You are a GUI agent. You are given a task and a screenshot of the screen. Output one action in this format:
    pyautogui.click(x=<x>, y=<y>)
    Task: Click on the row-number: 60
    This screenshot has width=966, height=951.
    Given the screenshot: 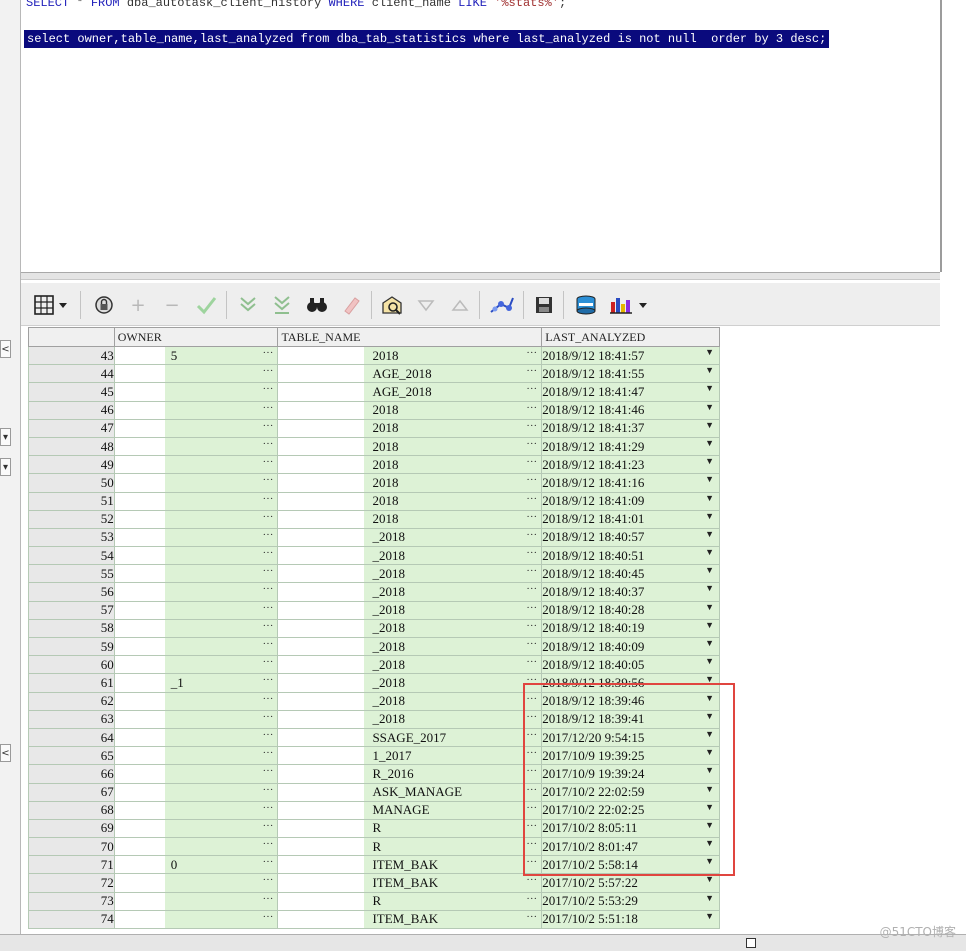 What is the action you would take?
    pyautogui.click(x=71, y=665)
    